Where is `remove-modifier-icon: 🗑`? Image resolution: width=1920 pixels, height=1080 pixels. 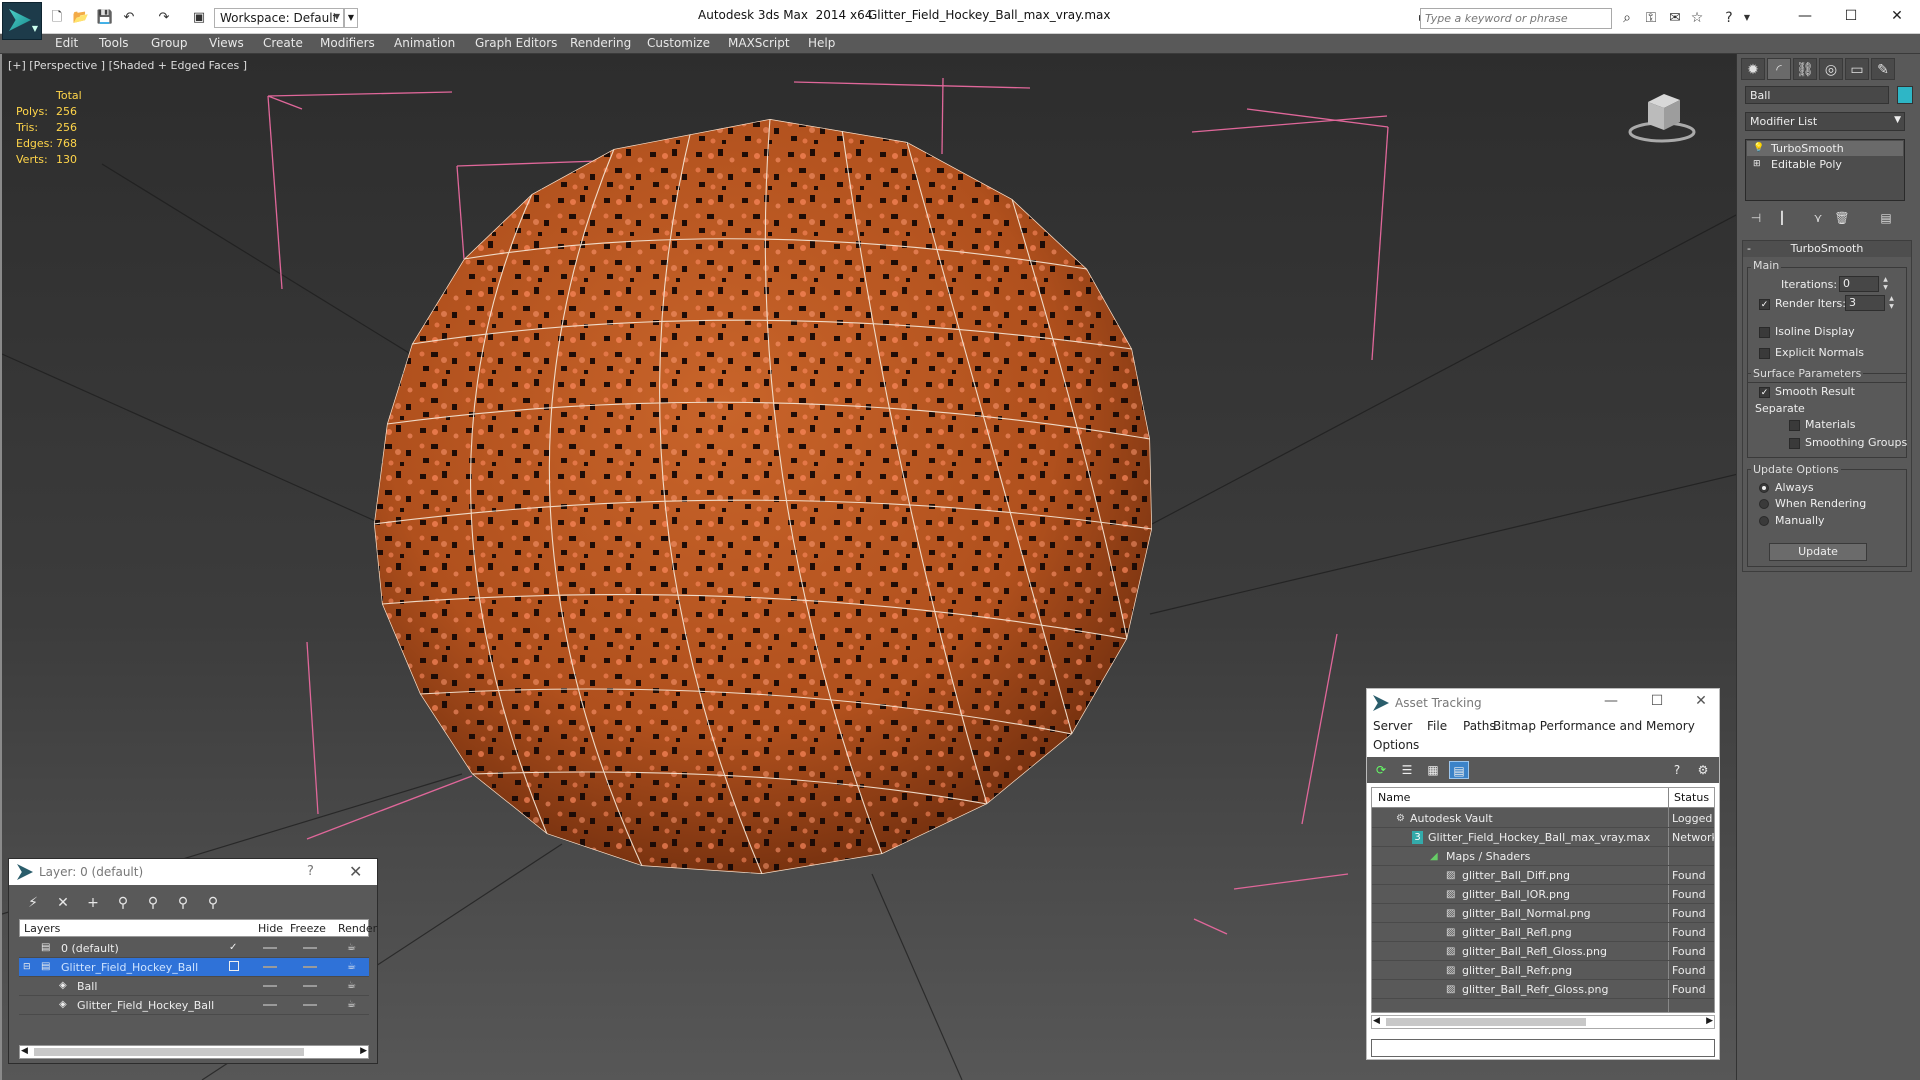
remove-modifier-icon: 🗑 is located at coordinates (1842, 218).